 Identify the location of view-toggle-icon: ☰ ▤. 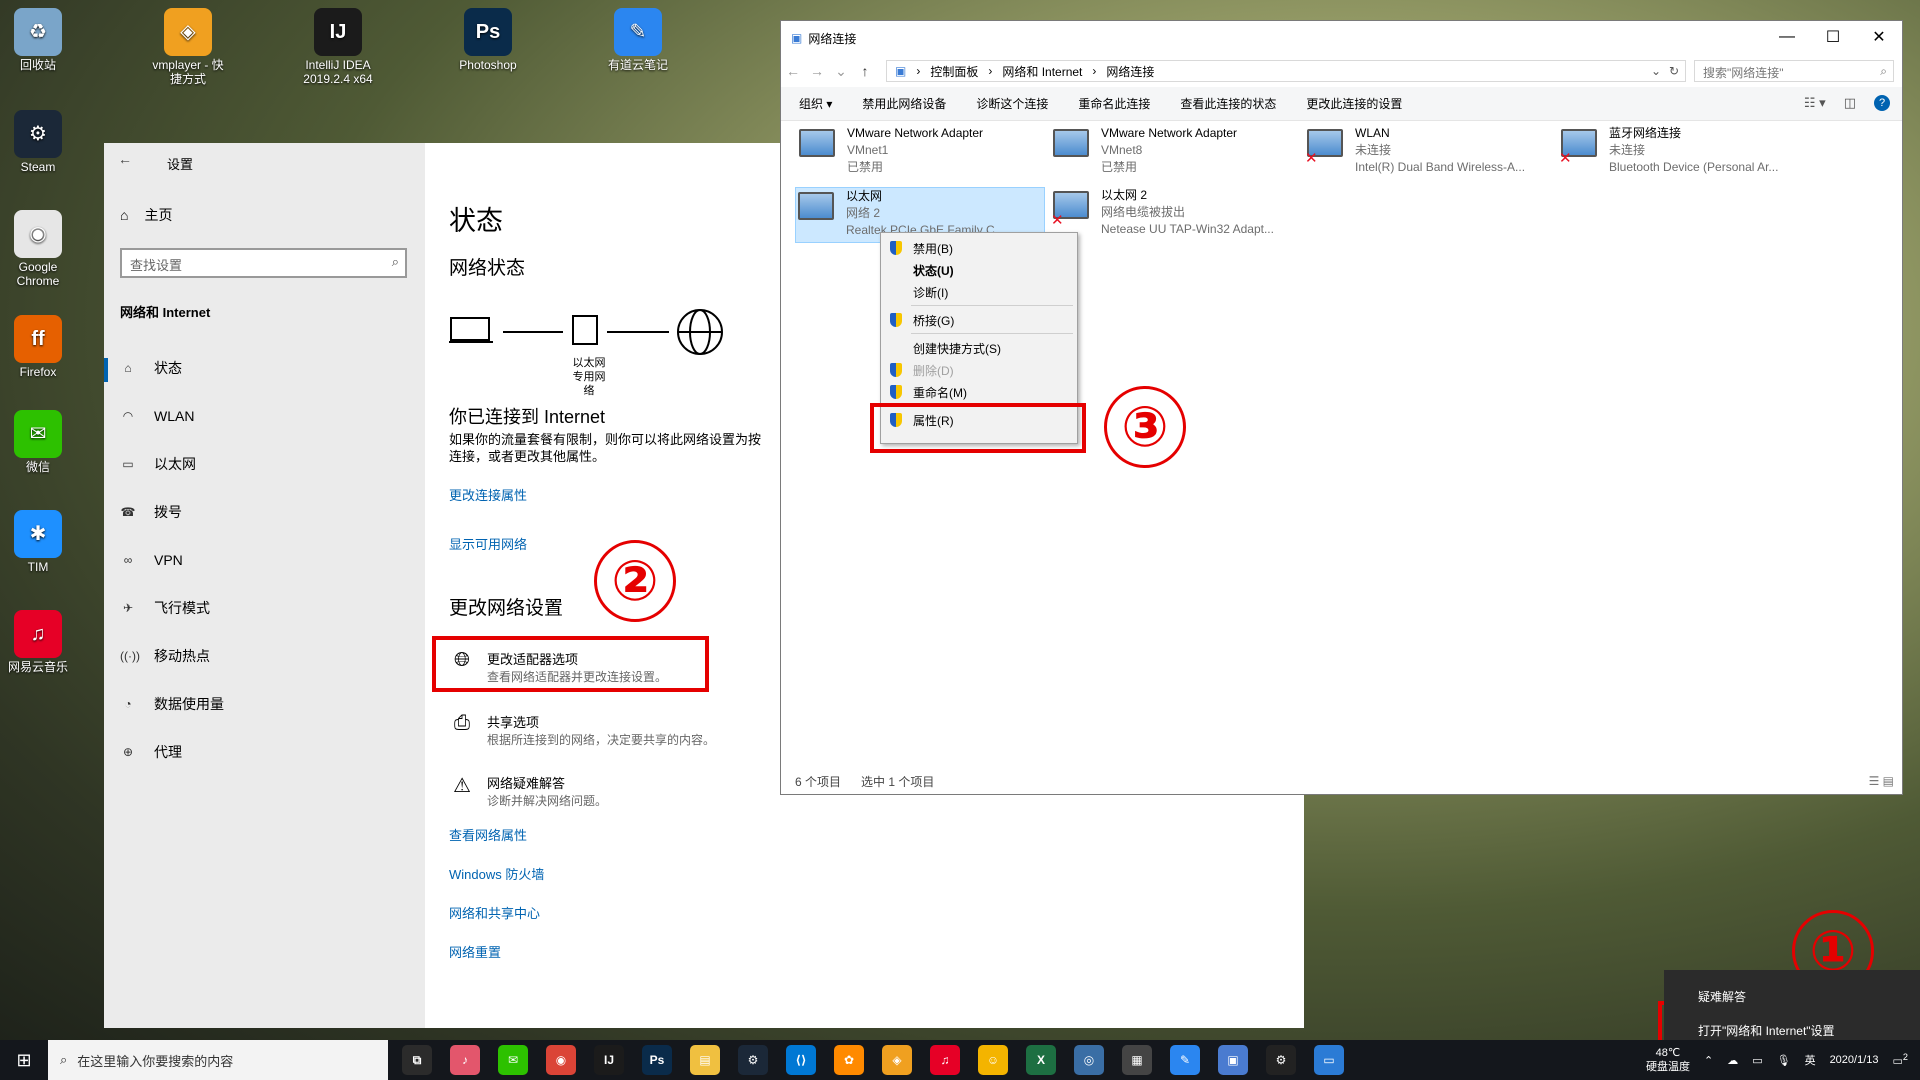
(1881, 781).